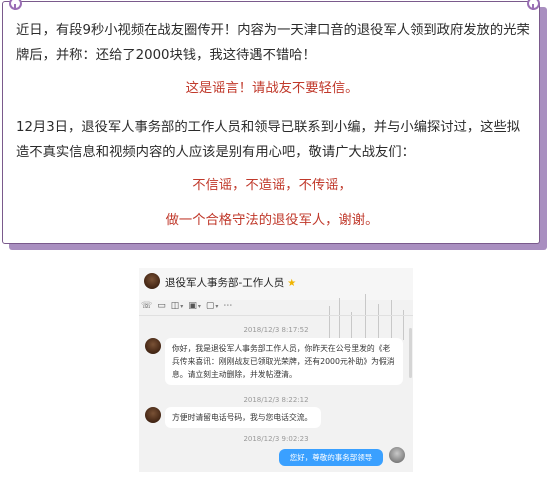  Describe the element at coordinates (243, 417) in the screenshot. I see `message-bubble: 方便时请留电话号码，我与您电话交流。` at that location.